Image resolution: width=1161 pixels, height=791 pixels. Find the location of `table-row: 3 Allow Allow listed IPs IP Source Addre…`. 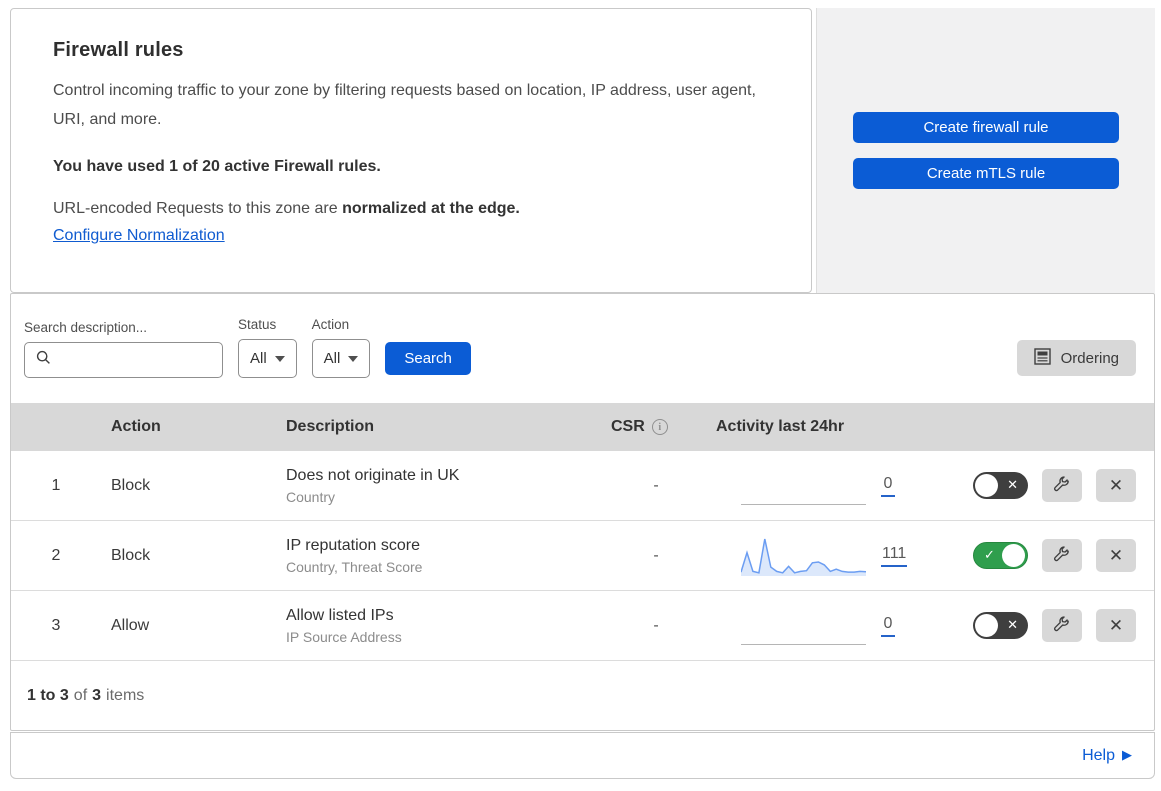

table-row: 3 Allow Allow listed IPs IP Source Addre… is located at coordinates (582, 626).